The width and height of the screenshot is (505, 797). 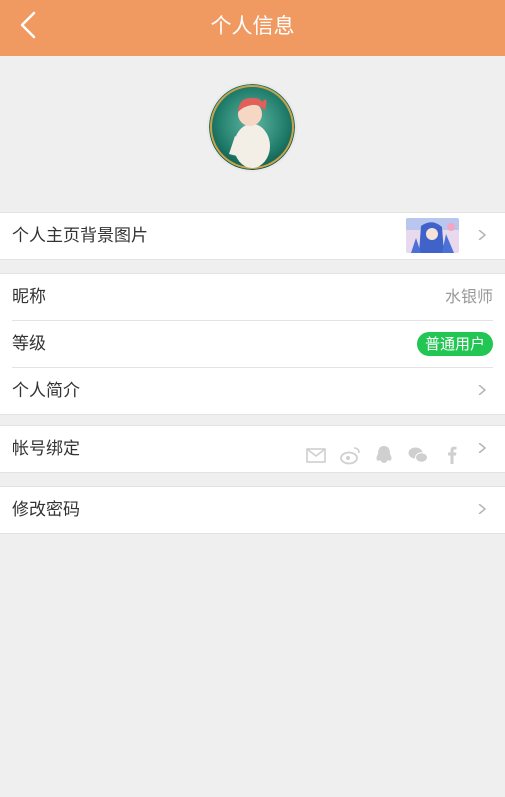 I want to click on level-badge: 普通用户, so click(x=454, y=344).